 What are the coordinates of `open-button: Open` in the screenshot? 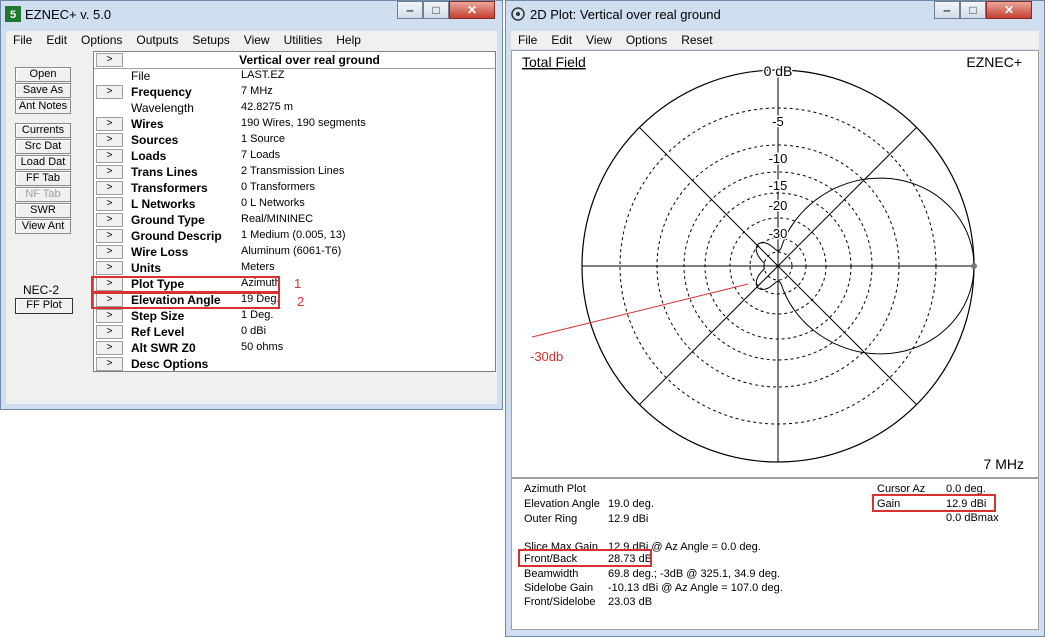 It's located at (43, 74).